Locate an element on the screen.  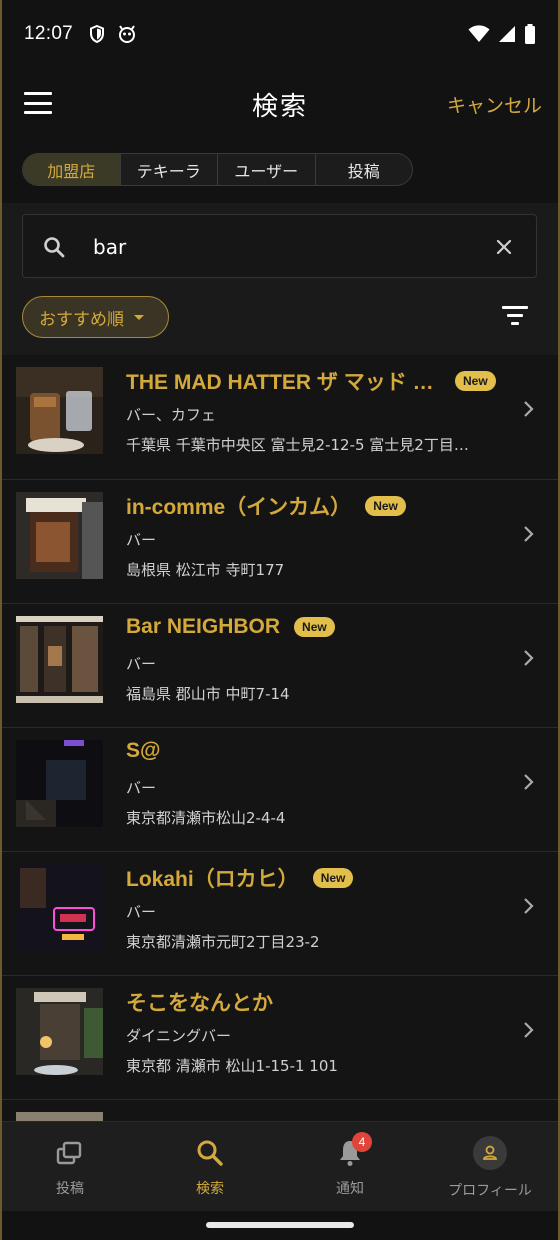
store-category: バー、カフェ is located at coordinates (171, 415).